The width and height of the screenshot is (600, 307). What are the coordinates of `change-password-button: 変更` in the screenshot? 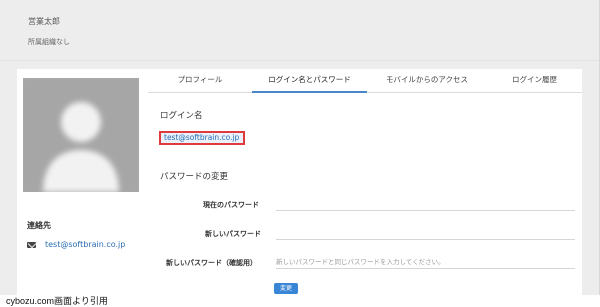 It's located at (286, 288).